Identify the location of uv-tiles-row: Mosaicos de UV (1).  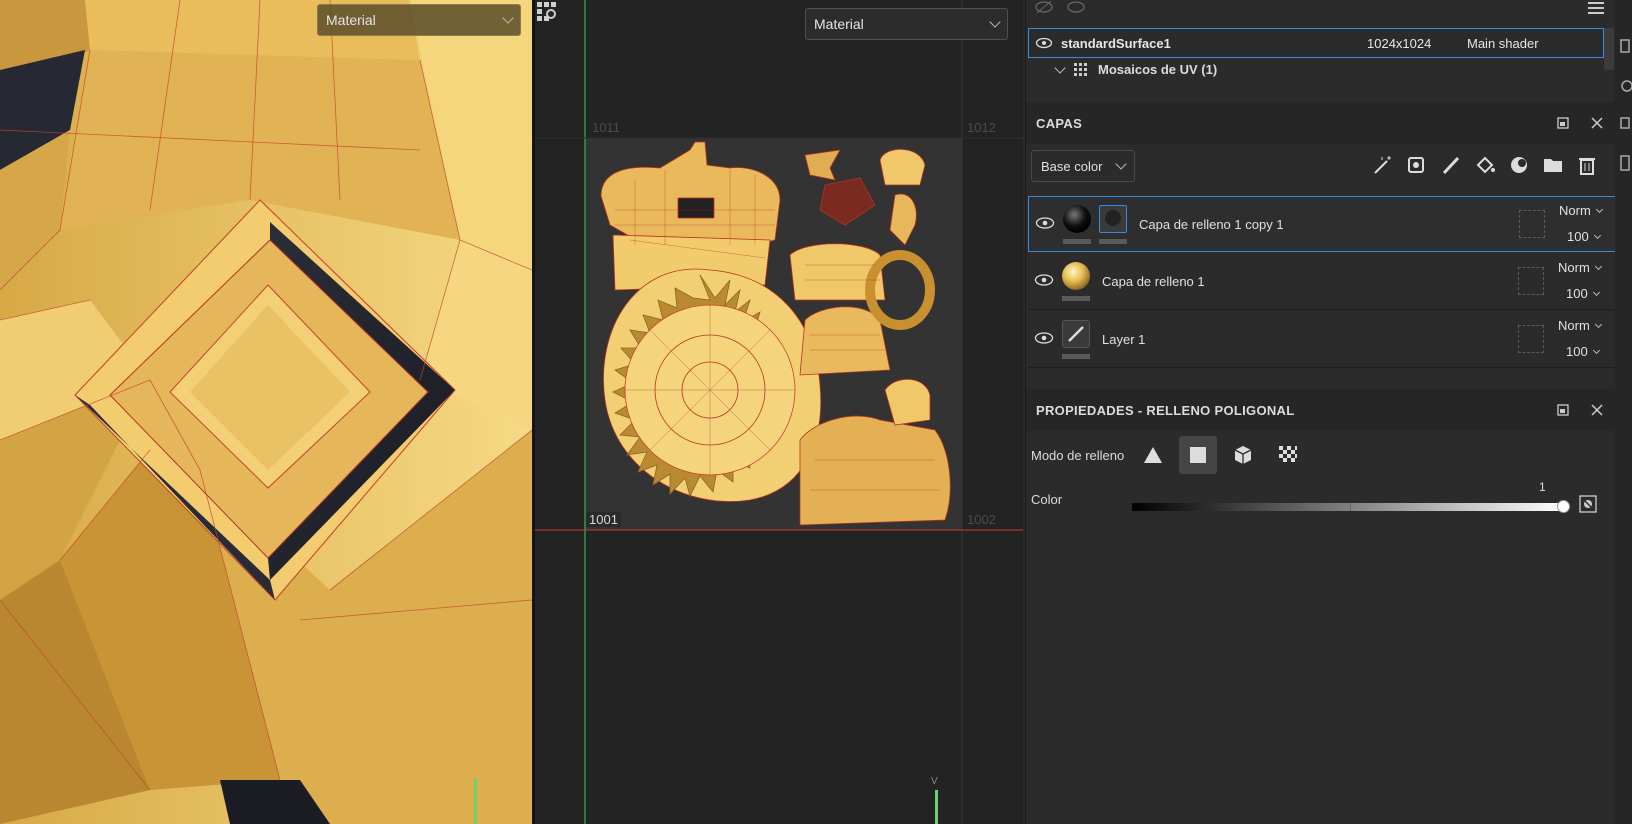
(1135, 69).